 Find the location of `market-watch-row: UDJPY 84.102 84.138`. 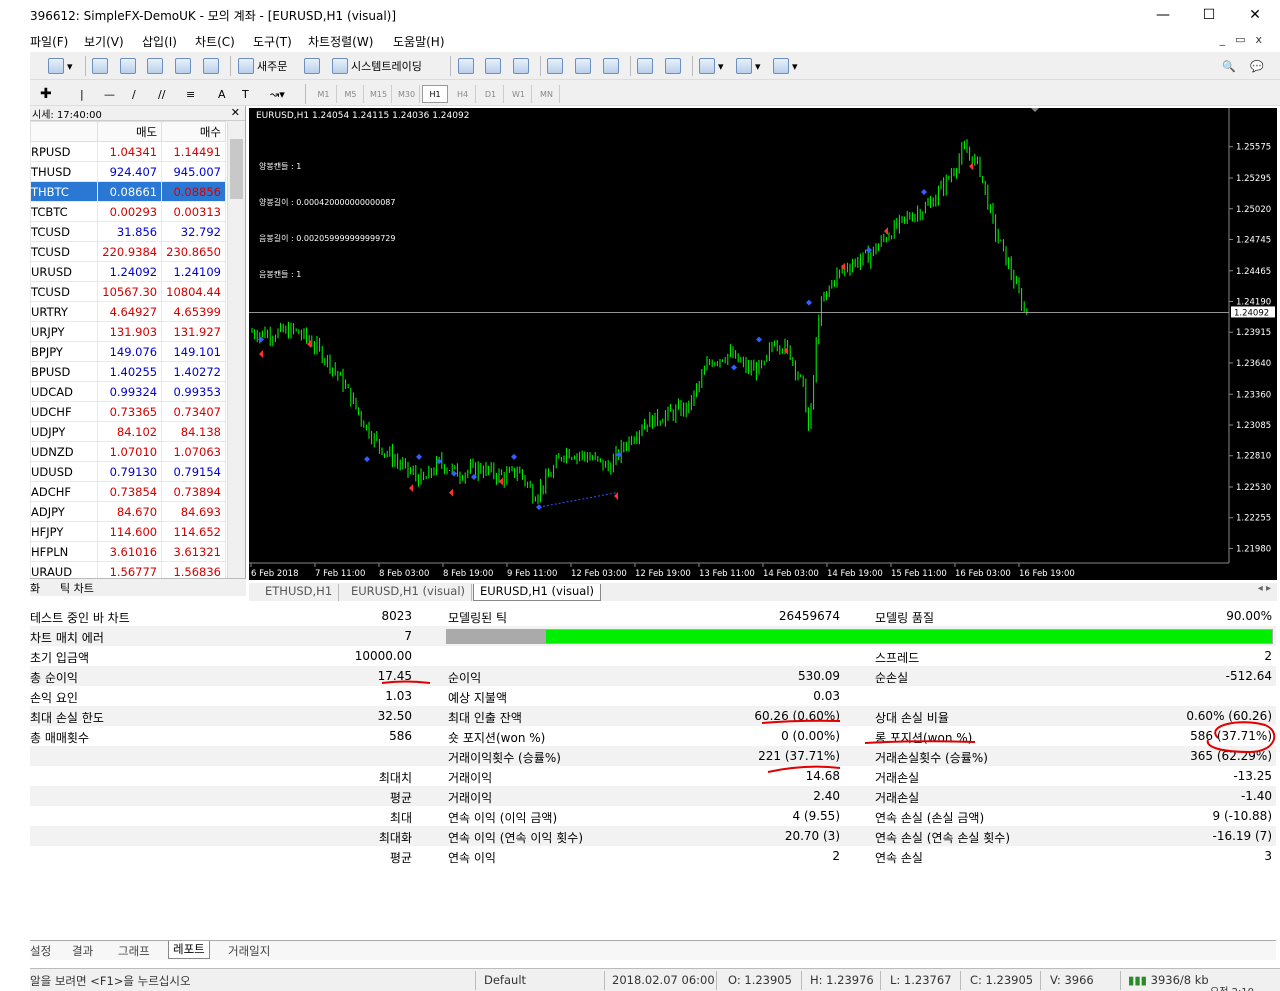

market-watch-row: UDJPY 84.102 84.138 is located at coordinates (127, 431).